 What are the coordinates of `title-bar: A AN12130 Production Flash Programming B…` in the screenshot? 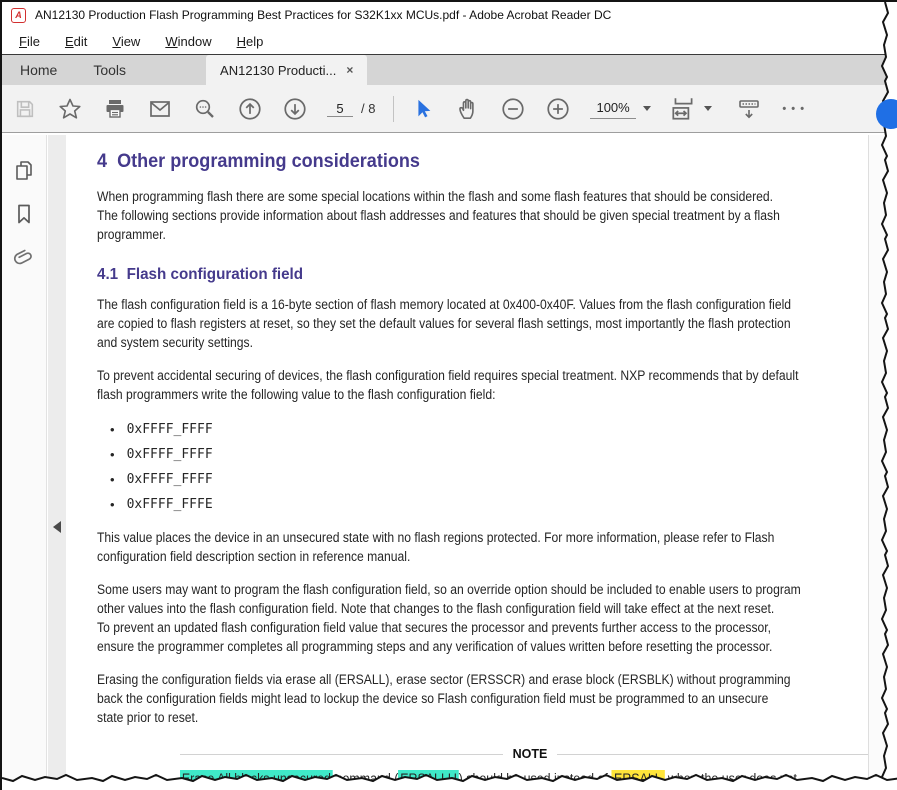 It's located at (449, 15).